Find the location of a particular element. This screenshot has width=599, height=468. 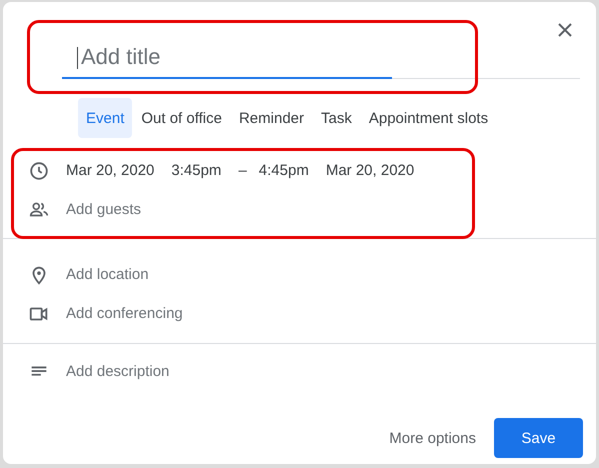

clock-icon is located at coordinates (39, 171).